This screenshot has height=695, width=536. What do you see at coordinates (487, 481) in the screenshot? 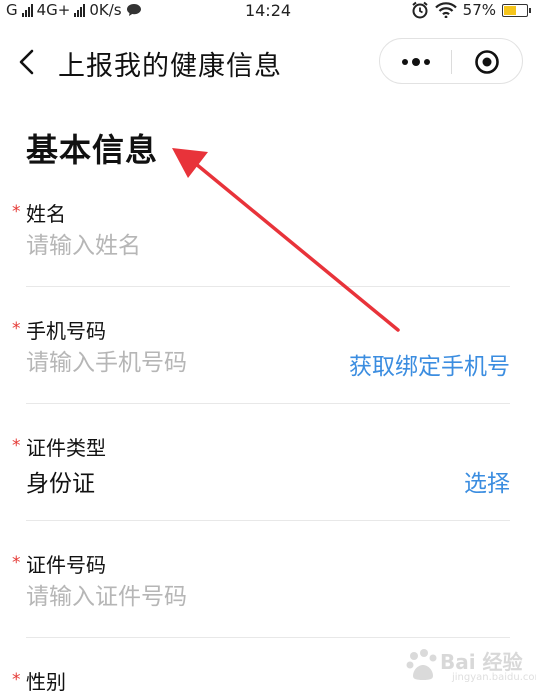
I see `select-id-type-link: 选择` at bounding box center [487, 481].